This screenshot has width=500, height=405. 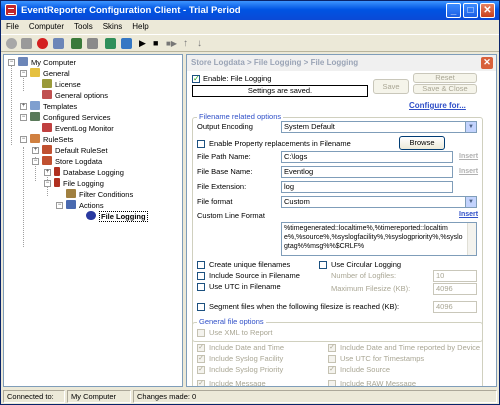 I want to click on menu-help: Help, so click(x=140, y=27).